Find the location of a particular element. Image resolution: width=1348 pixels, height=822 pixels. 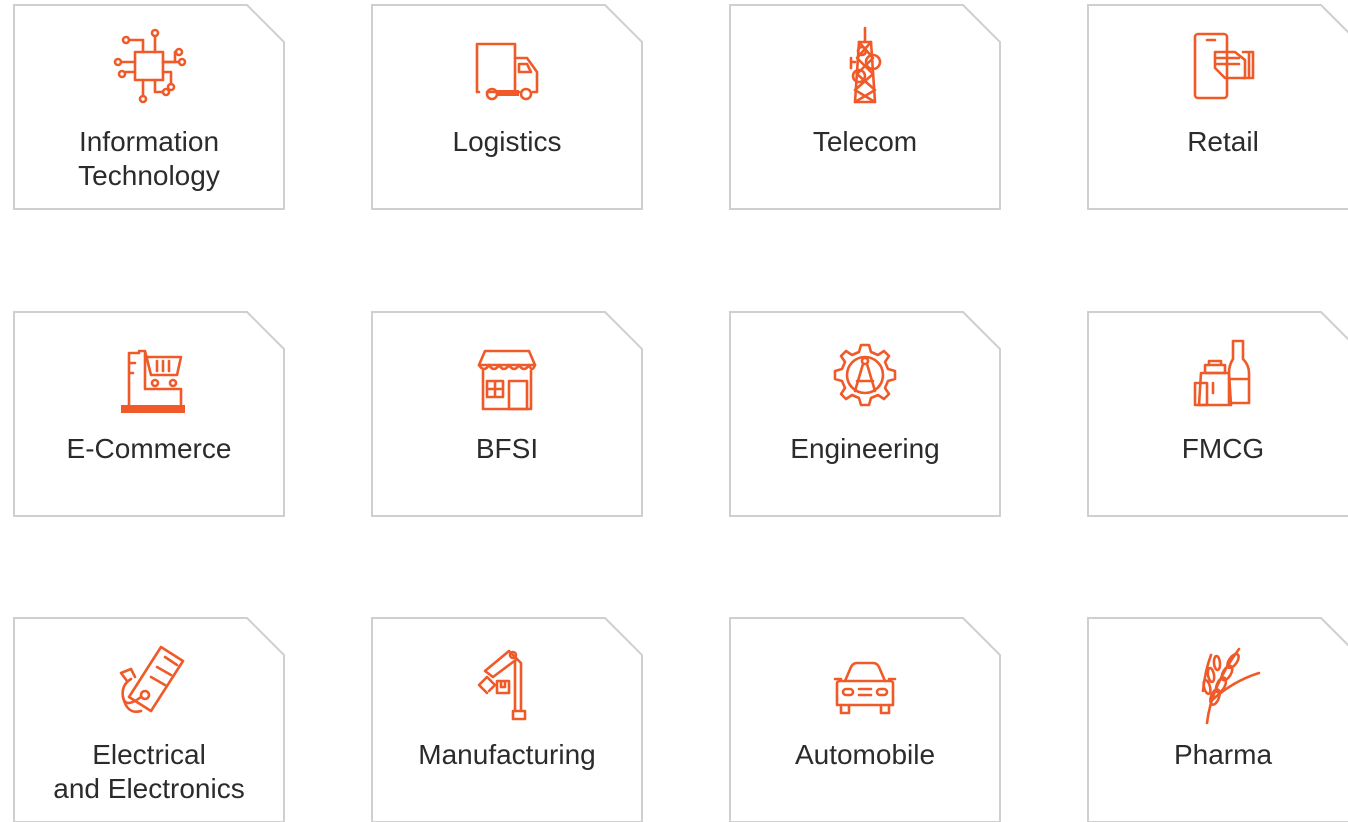

industry-card-electrical-and-electronics: Electrical and Electronics is located at coordinates (149, 719).